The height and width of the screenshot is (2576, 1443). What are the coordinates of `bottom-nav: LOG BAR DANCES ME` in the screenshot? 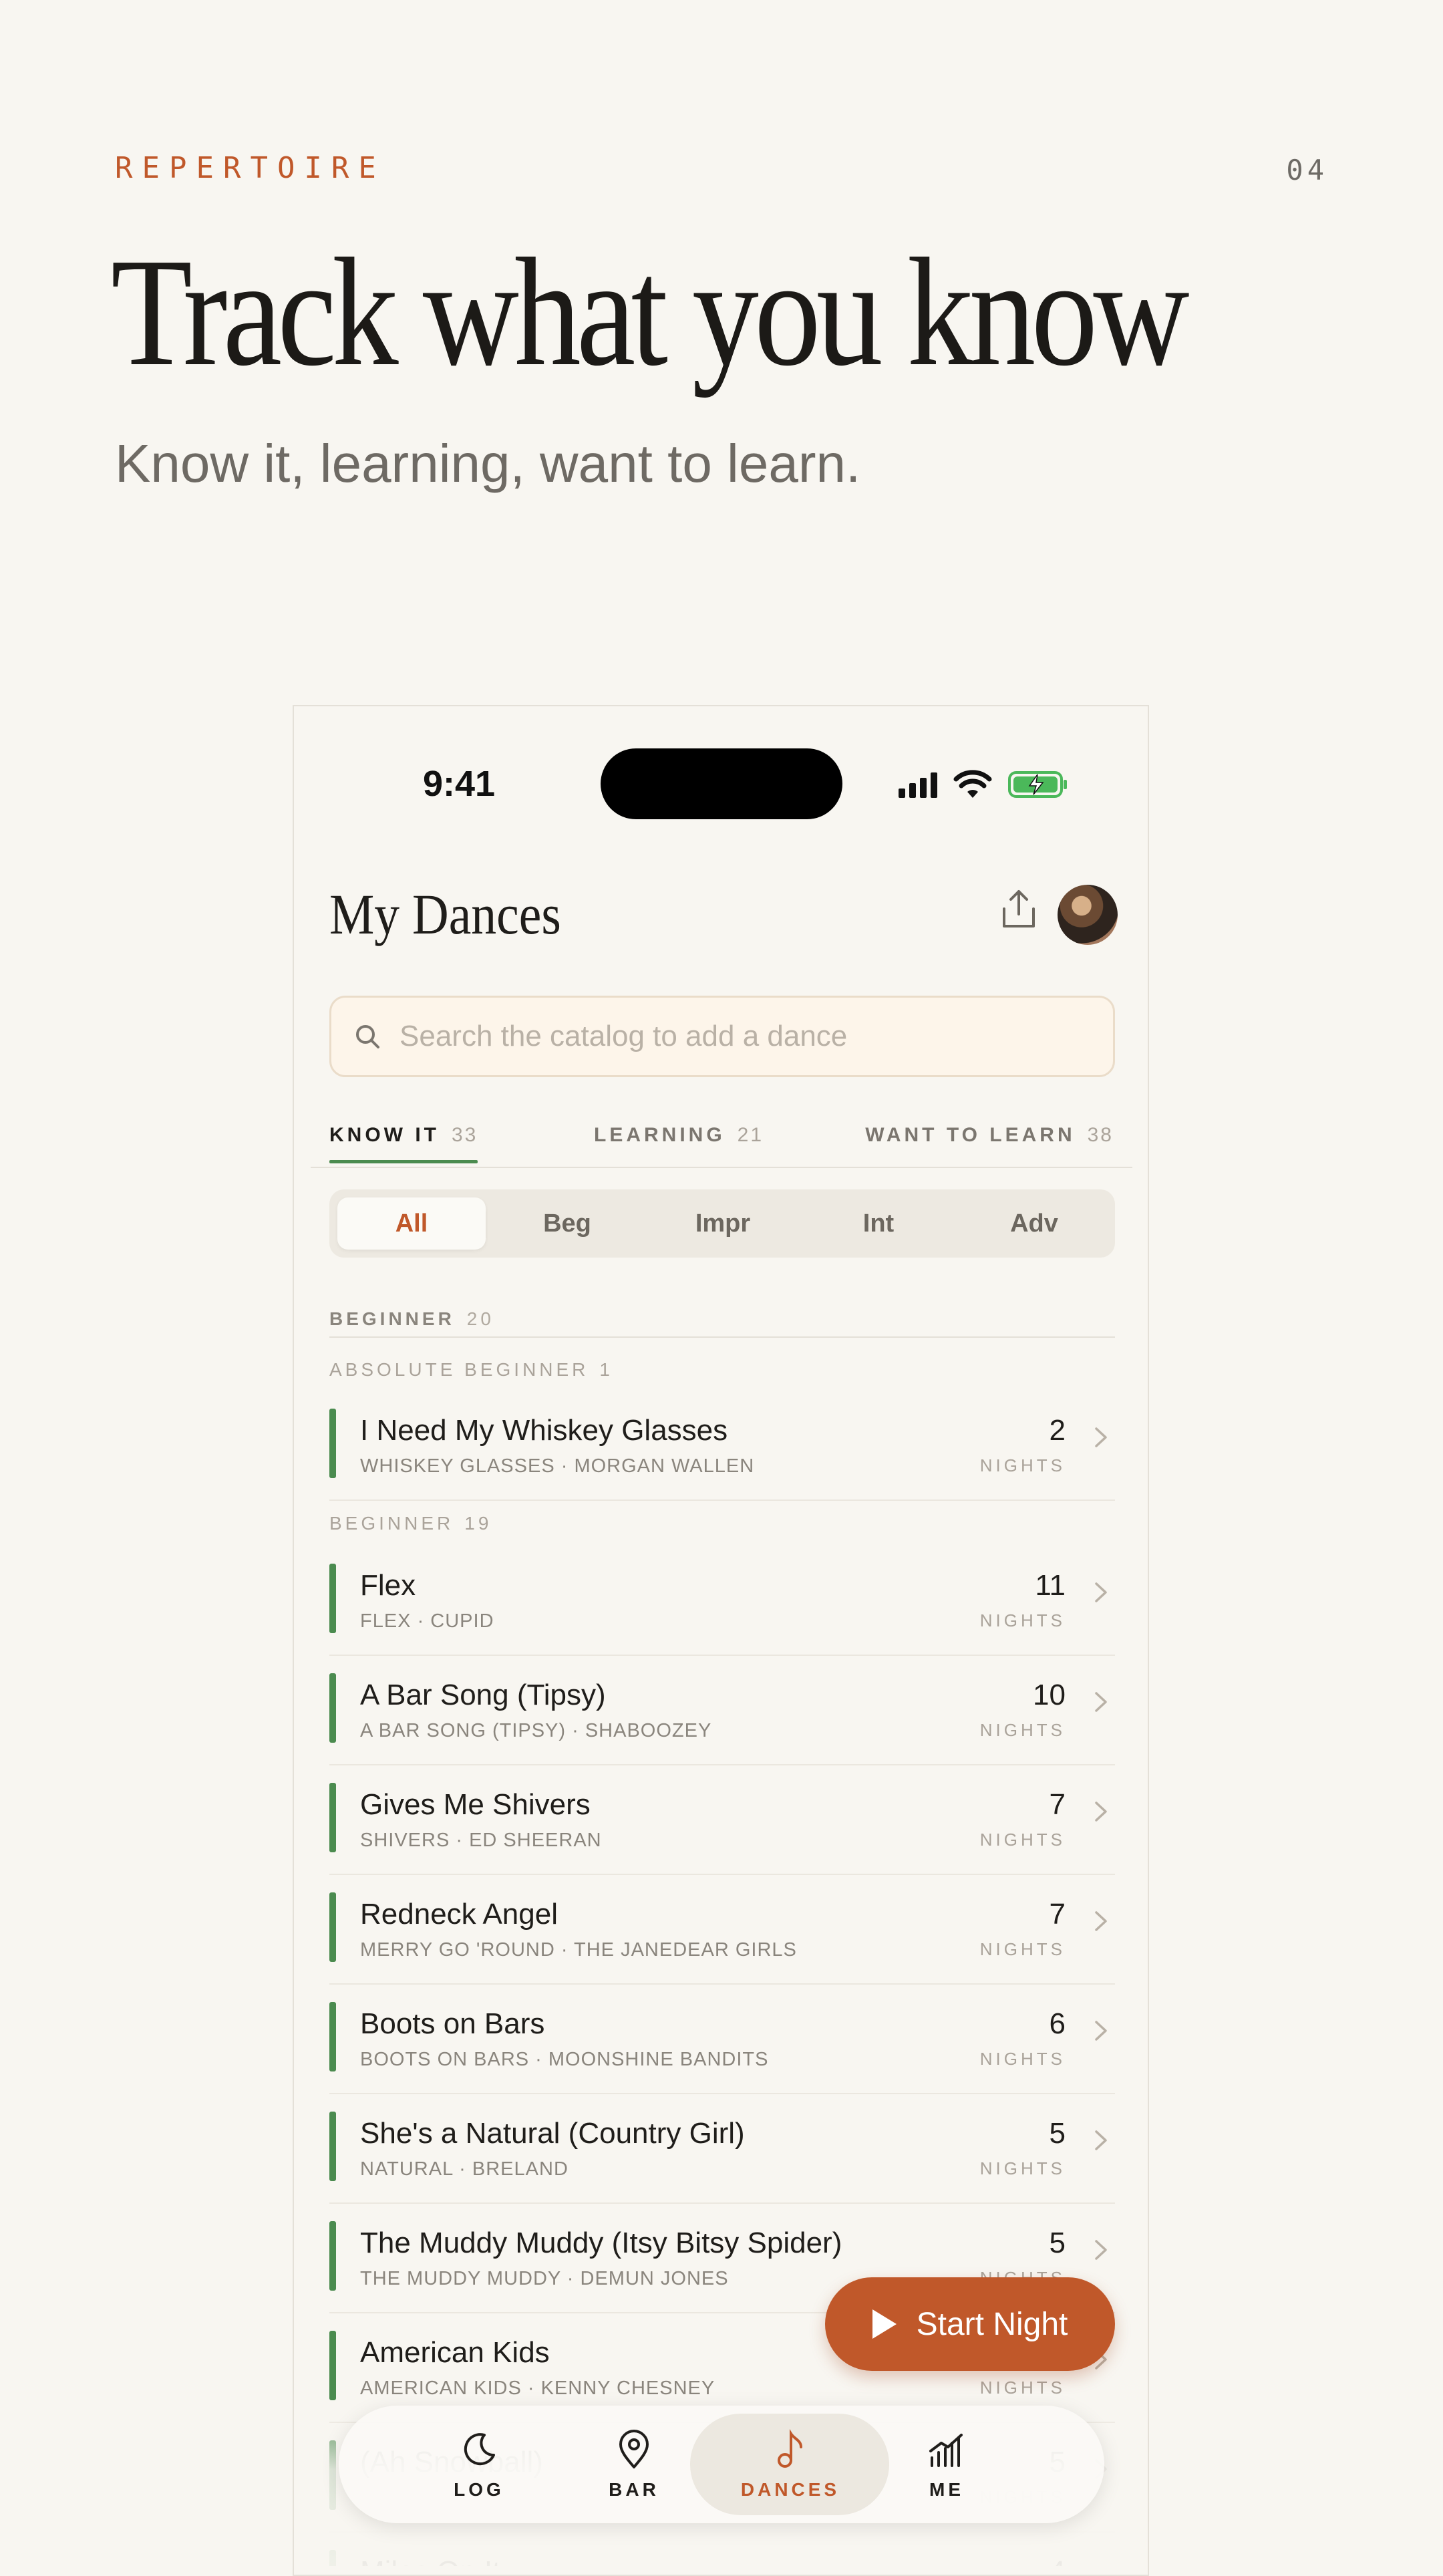 It's located at (721, 2464).